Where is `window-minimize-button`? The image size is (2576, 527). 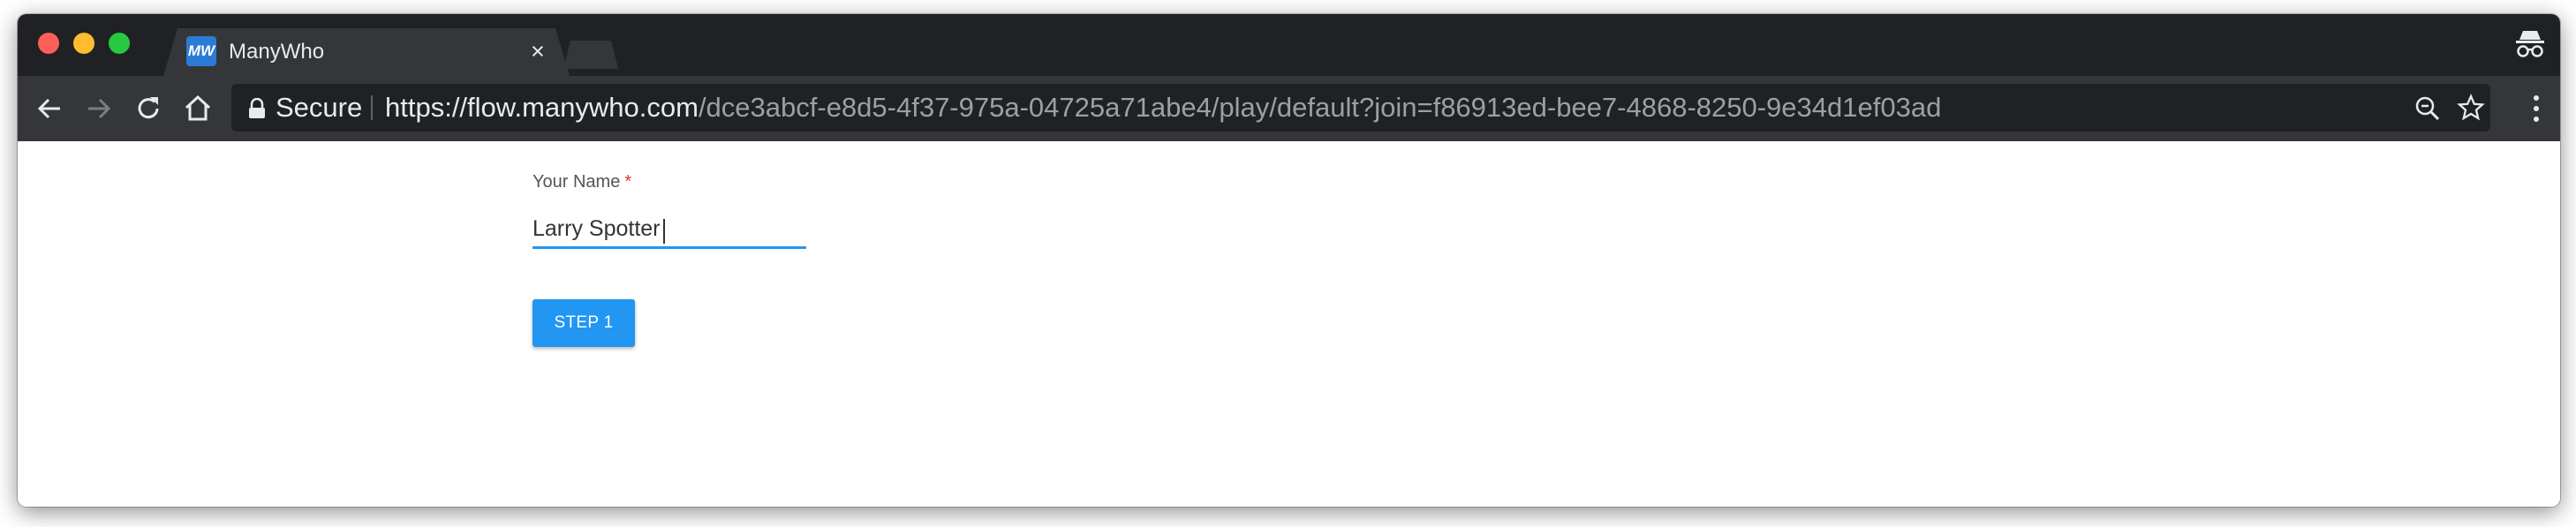 window-minimize-button is located at coordinates (83, 43).